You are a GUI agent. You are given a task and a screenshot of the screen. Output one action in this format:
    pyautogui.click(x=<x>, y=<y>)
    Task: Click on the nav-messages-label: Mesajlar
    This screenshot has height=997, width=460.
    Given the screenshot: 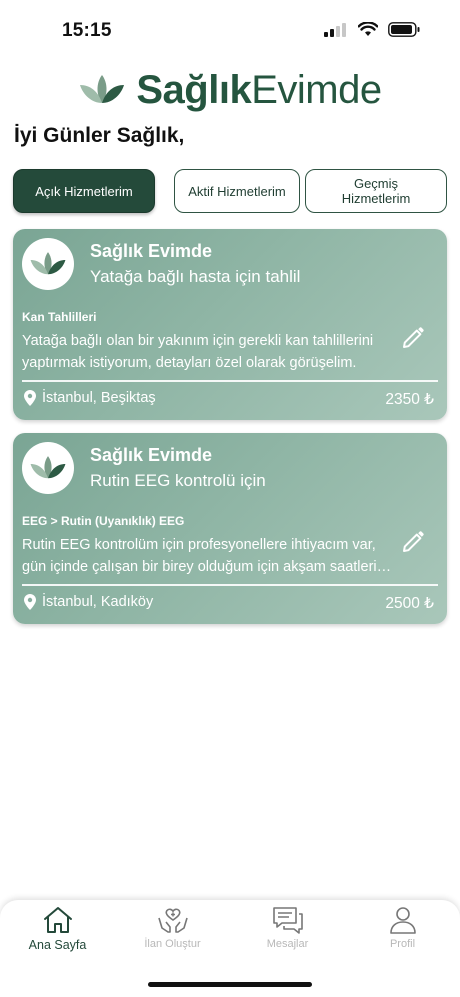 What is the action you would take?
    pyautogui.click(x=287, y=944)
    